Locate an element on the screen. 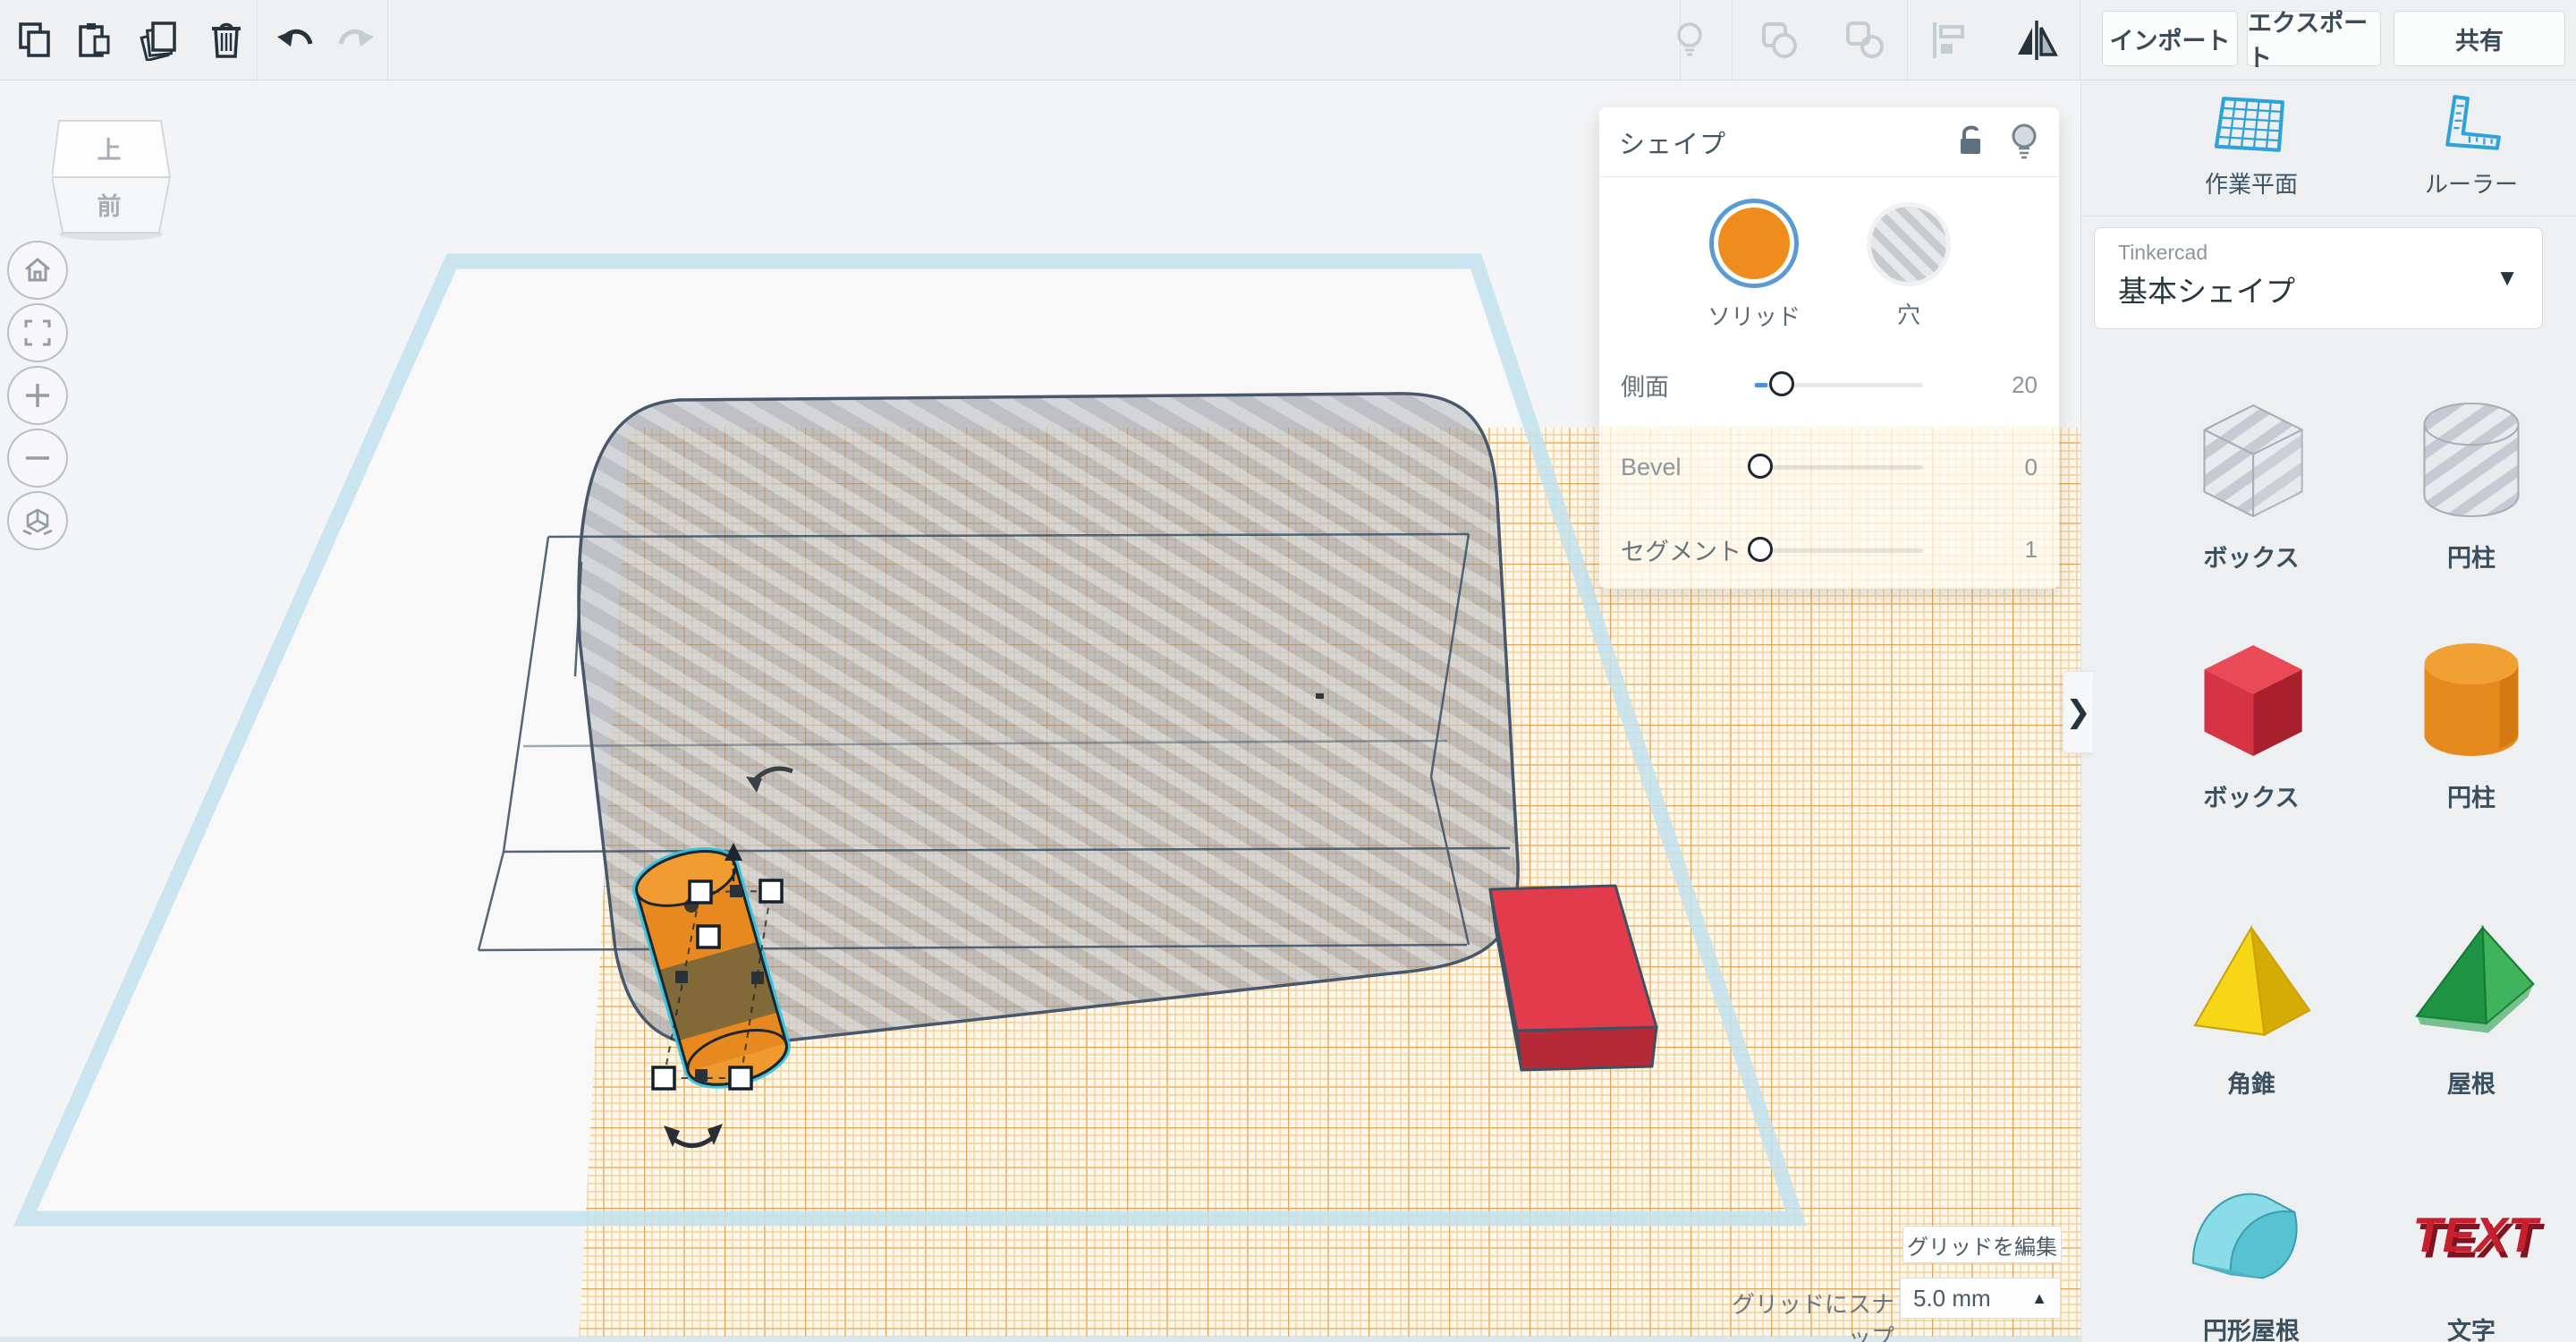 This screenshot has width=2576, height=1342. undo-button is located at coordinates (294, 40).